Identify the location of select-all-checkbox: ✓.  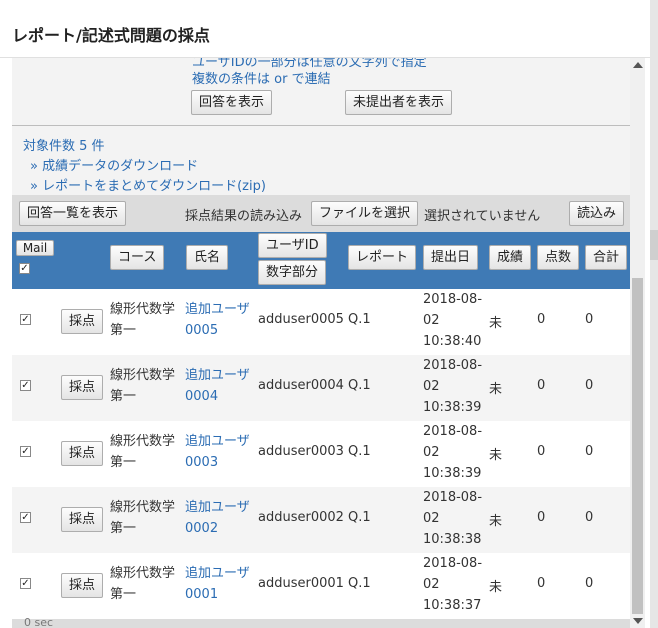
(24, 268).